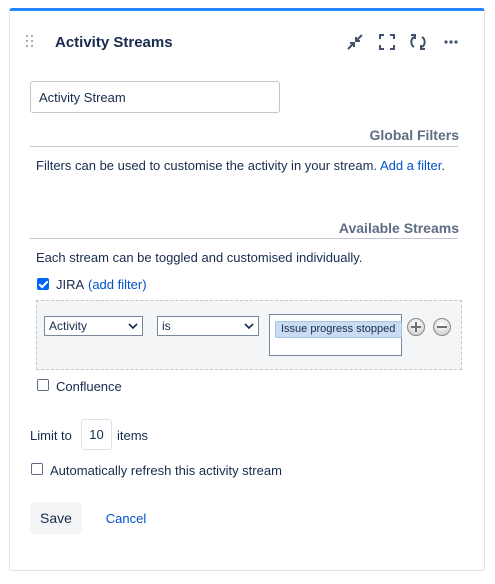  What do you see at coordinates (155, 97) in the screenshot?
I see `stream-name-input` at bounding box center [155, 97].